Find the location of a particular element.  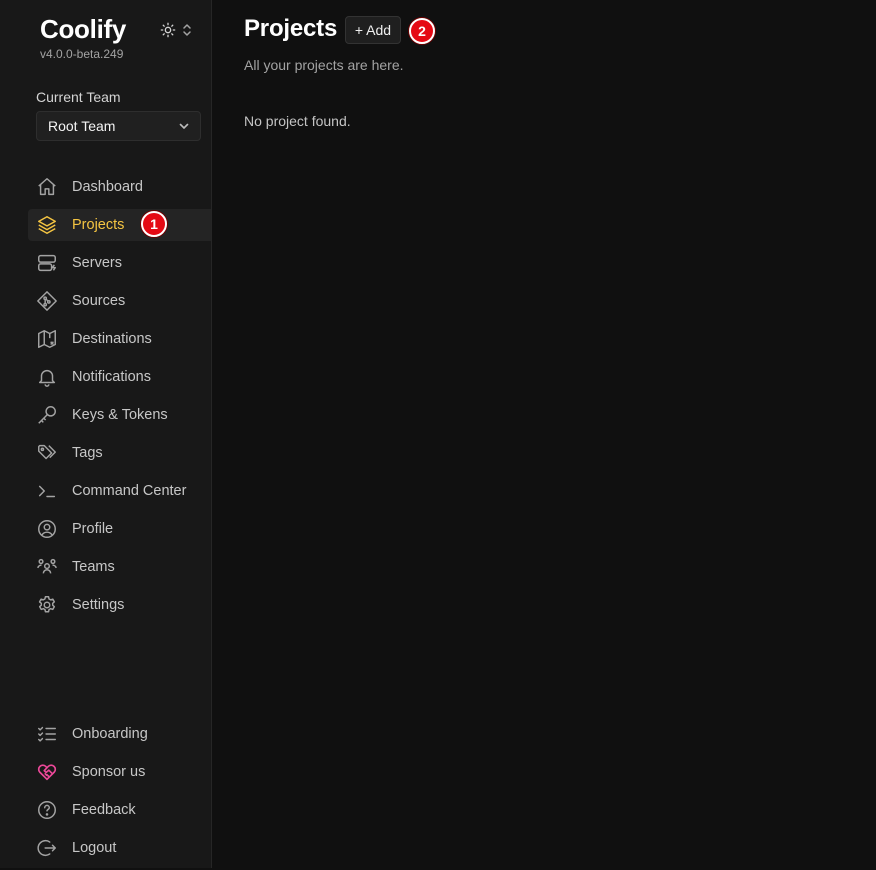

nav-item-label: Feedback is located at coordinates (104, 810).